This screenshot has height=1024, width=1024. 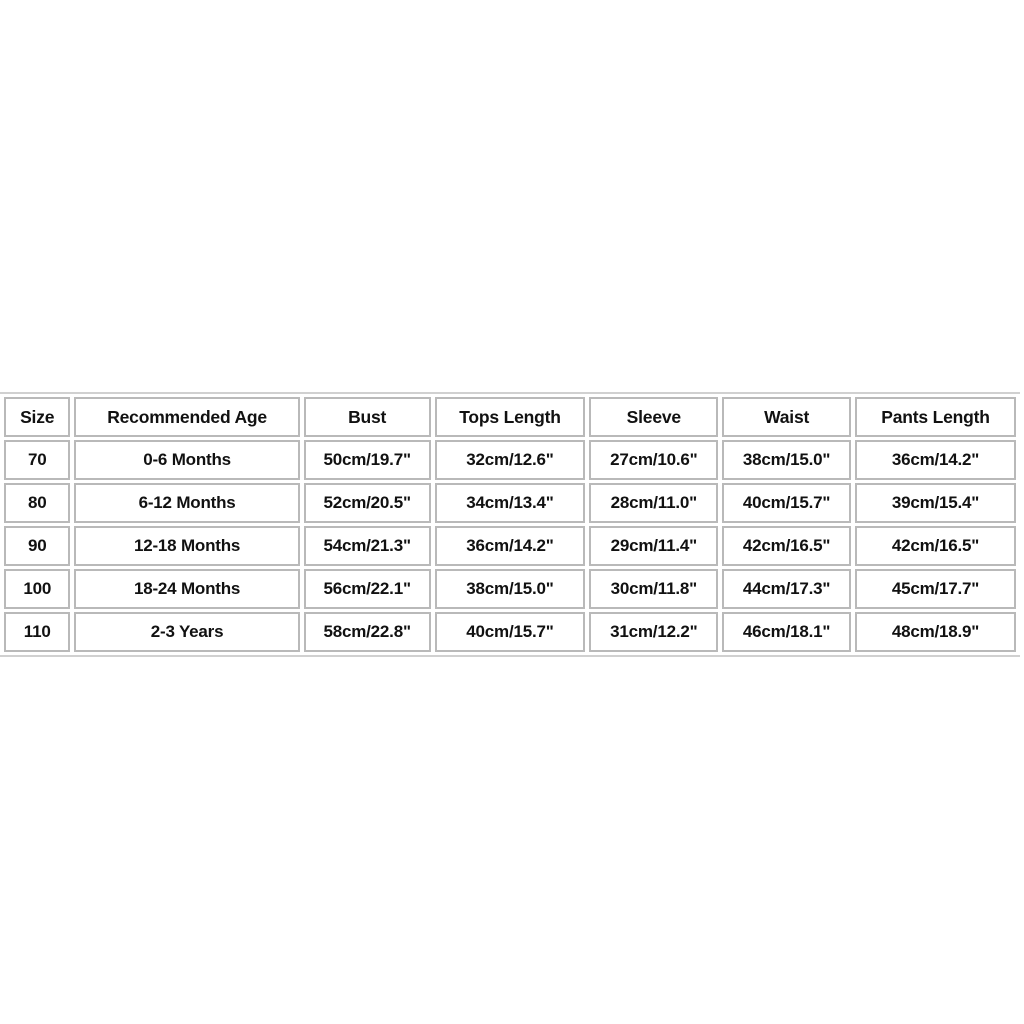 What do you see at coordinates (367, 632) in the screenshot?
I see `cell-bust: 58cm/22.8"` at bounding box center [367, 632].